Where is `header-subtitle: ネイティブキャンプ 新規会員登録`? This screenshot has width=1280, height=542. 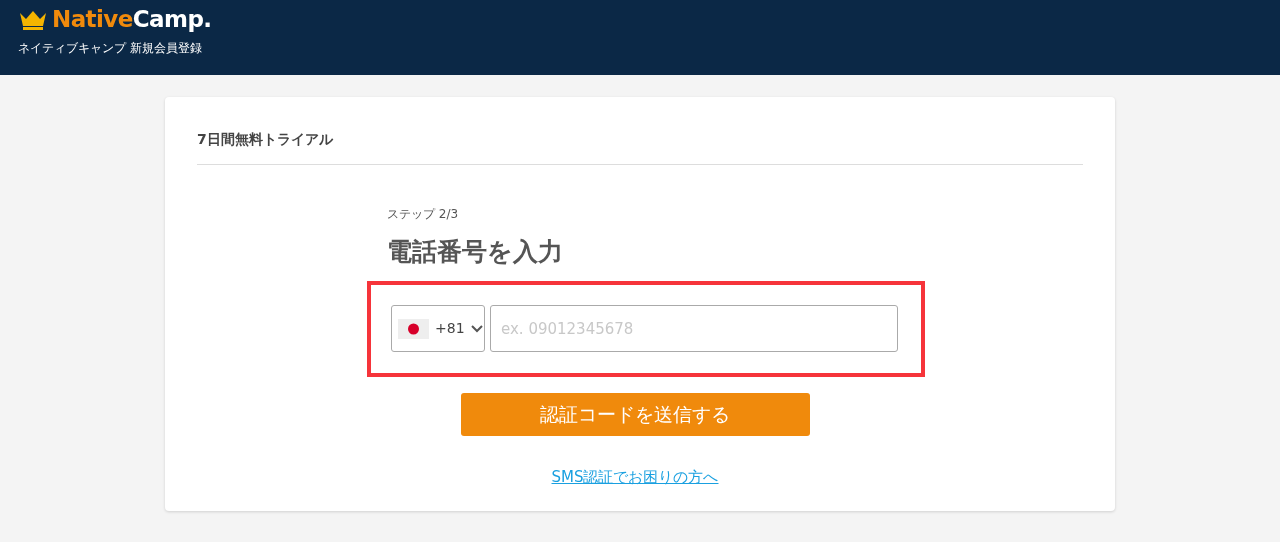
header-subtitle: ネイティブキャンプ 新規会員登録 is located at coordinates (110, 48).